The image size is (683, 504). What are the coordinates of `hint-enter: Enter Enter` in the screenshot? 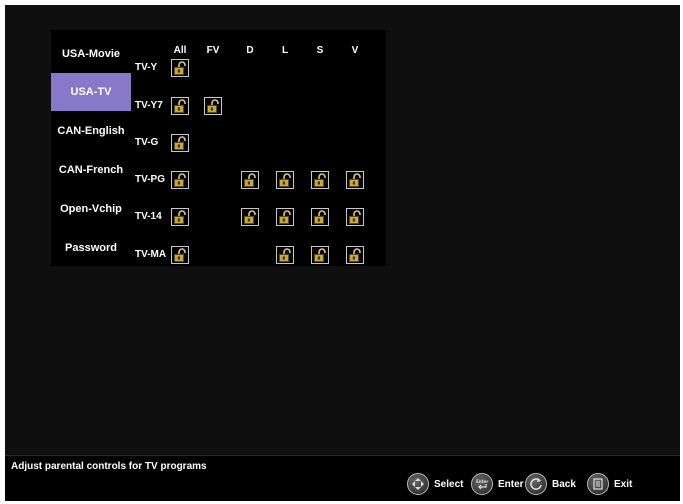 It's located at (497, 484).